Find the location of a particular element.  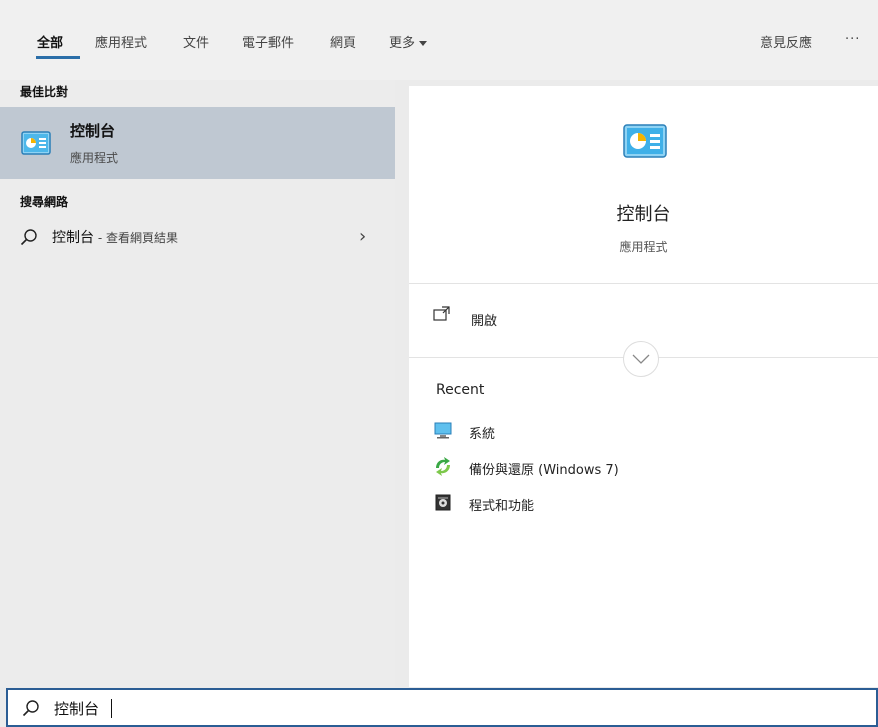

tab-all: 全部 is located at coordinates (50, 41).